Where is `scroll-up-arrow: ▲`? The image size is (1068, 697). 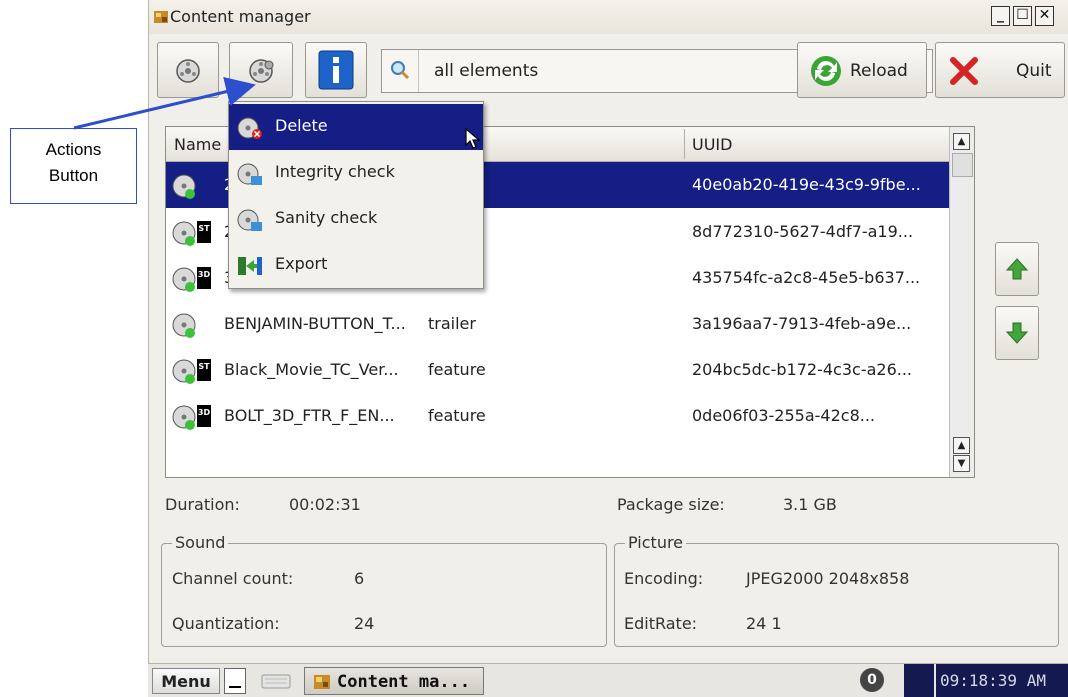 scroll-up-arrow: ▲ is located at coordinates (961, 141).